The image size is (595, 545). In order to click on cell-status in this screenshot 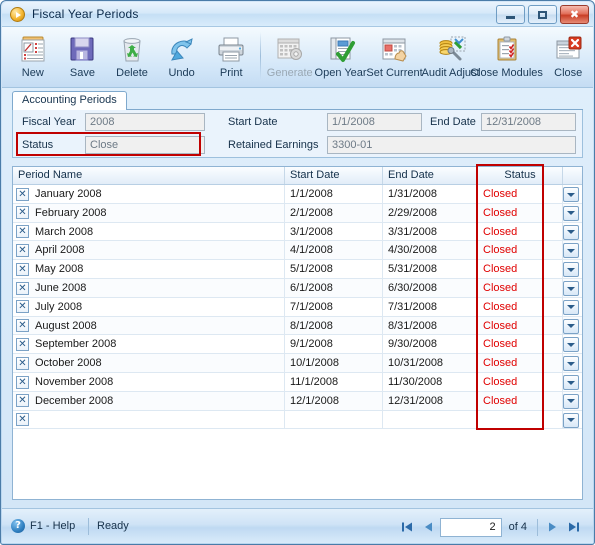, I will do `click(520, 419)`.